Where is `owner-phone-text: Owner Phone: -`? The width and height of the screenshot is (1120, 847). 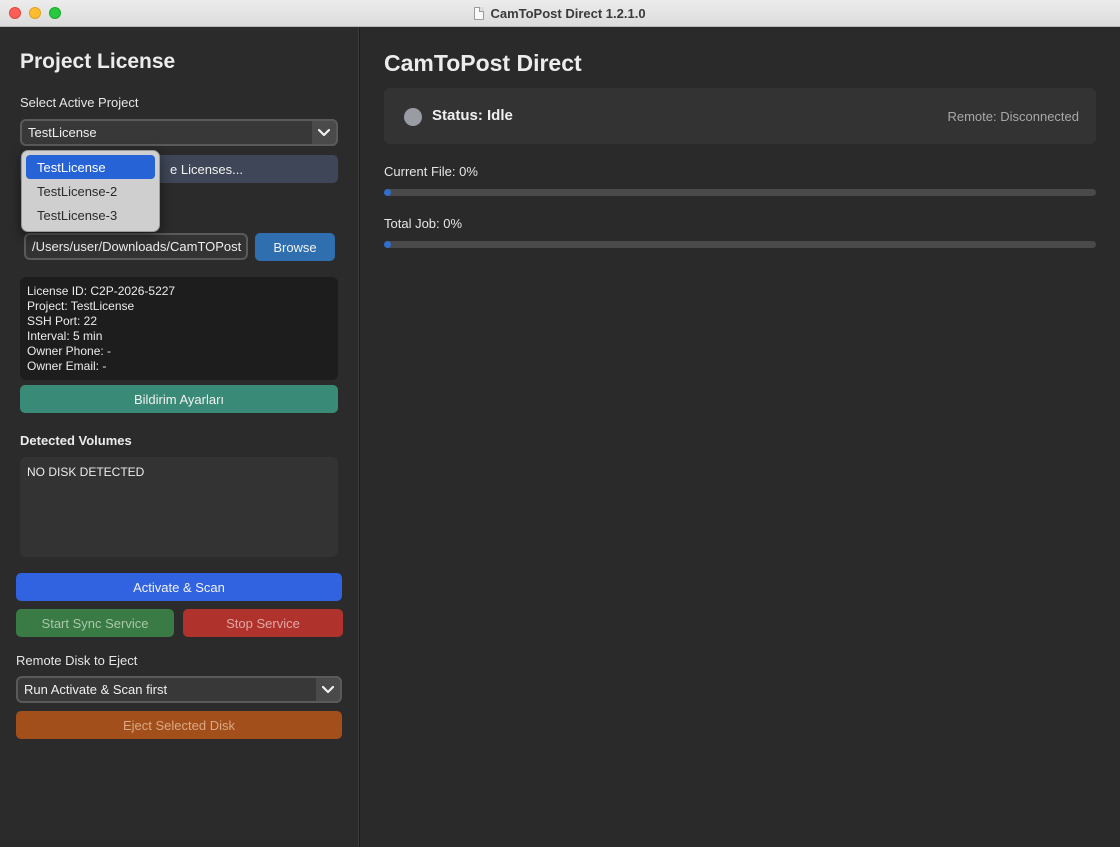
owner-phone-text: Owner Phone: - is located at coordinates (69, 351).